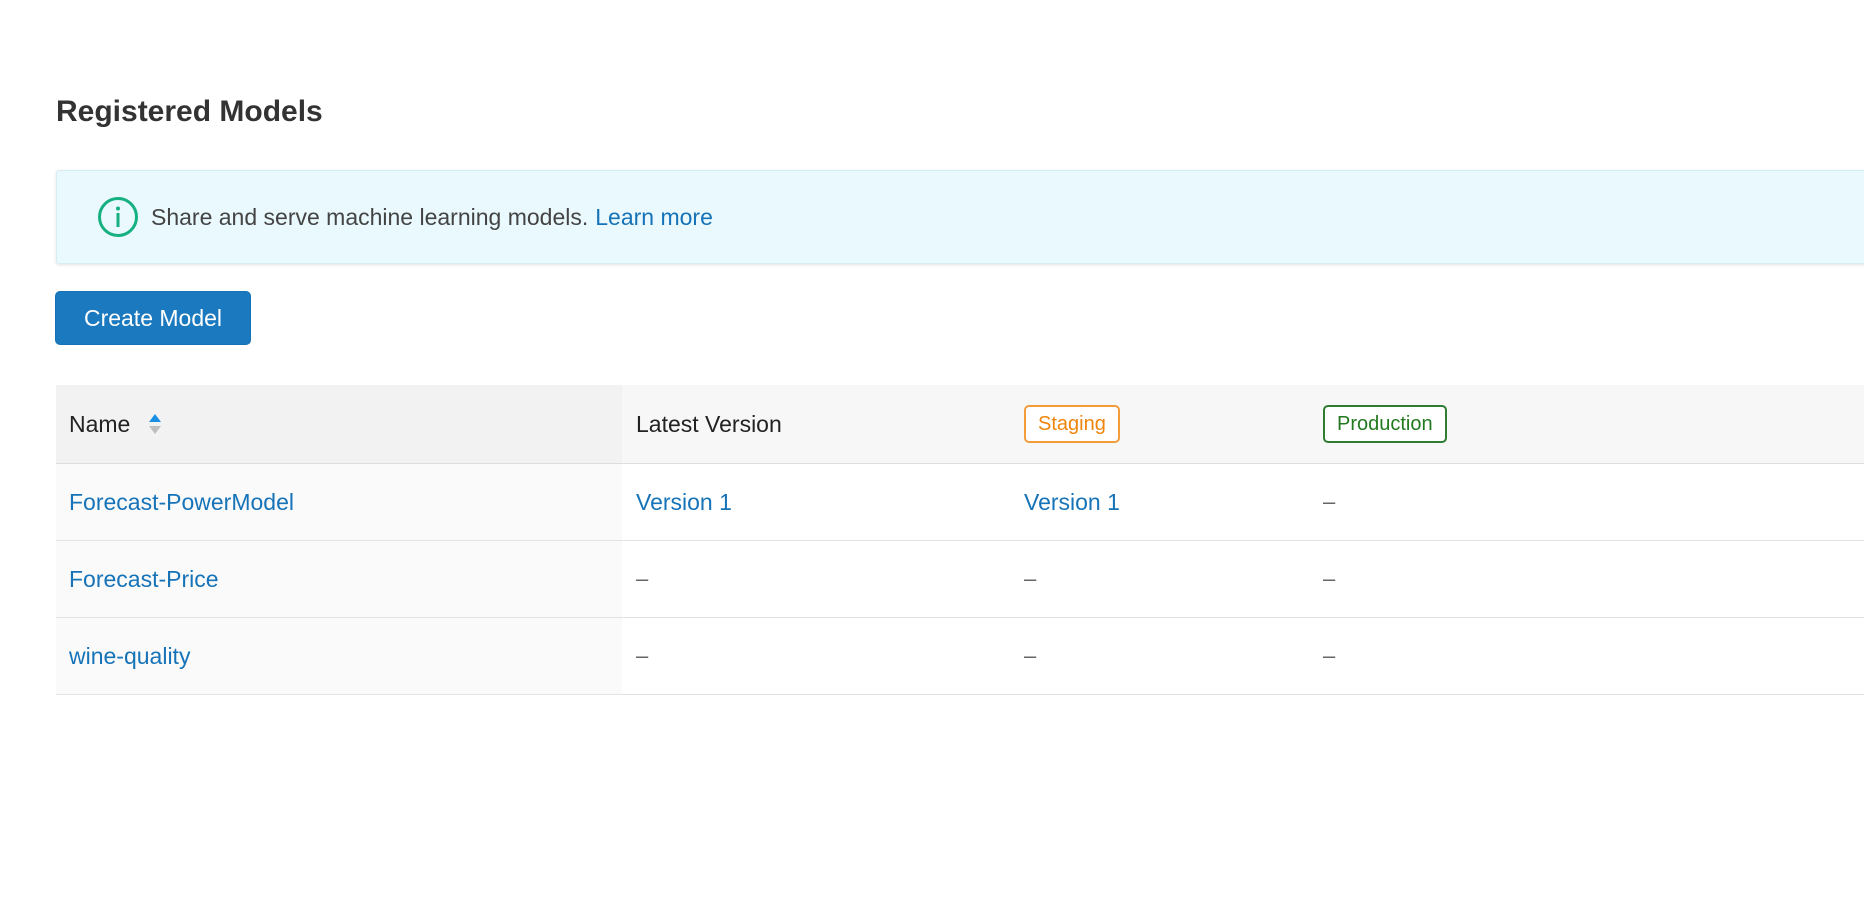 The width and height of the screenshot is (1864, 916). What do you see at coordinates (816, 424) in the screenshot?
I see `column-header-latest-version: Latest Version` at bounding box center [816, 424].